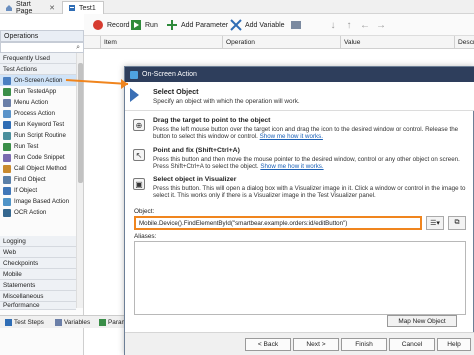  I want to click on add-parameter-button: Add Parameter, so click(197, 25).